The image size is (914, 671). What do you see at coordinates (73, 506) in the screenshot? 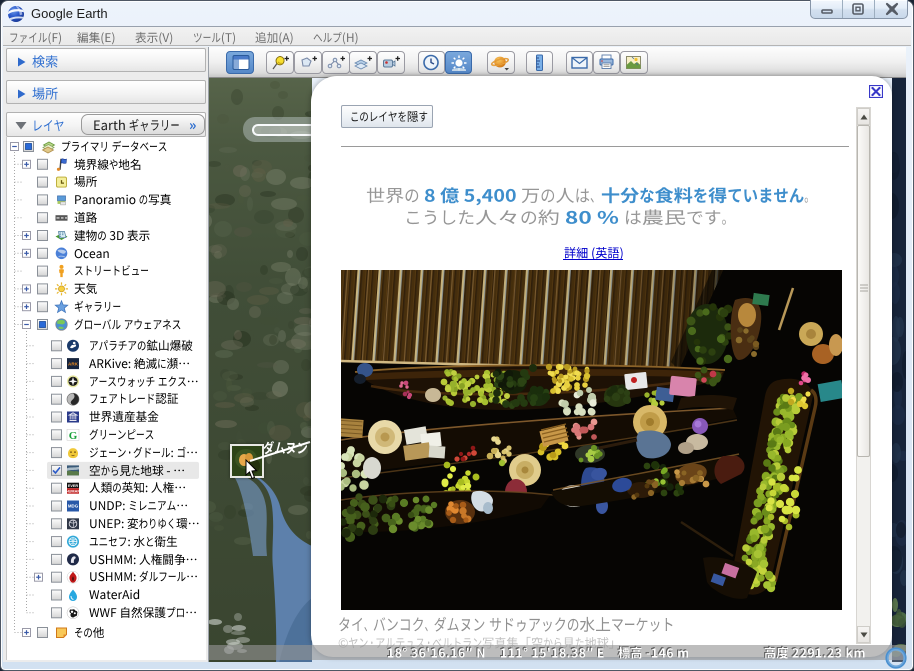
I see `svg-text: MDG` at bounding box center [73, 506].